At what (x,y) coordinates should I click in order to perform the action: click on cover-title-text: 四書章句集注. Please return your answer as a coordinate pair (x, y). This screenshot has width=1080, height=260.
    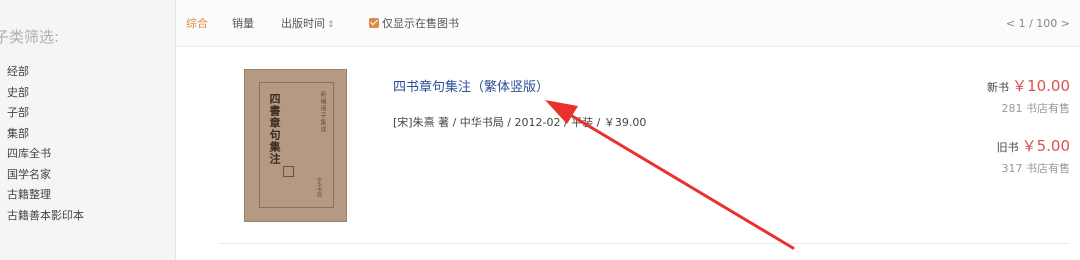
    Looking at the image, I should click on (274, 129).